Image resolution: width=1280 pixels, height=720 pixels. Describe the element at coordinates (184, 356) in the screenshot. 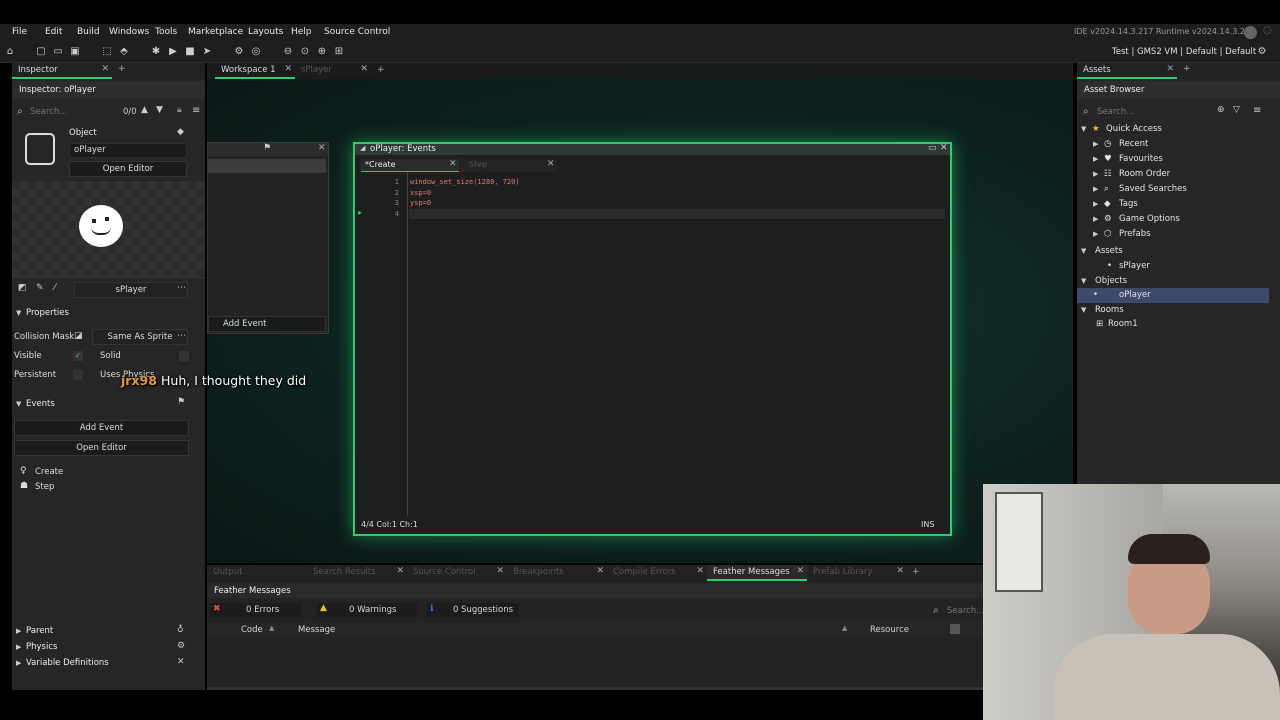

I see `solid-checkbox` at that location.